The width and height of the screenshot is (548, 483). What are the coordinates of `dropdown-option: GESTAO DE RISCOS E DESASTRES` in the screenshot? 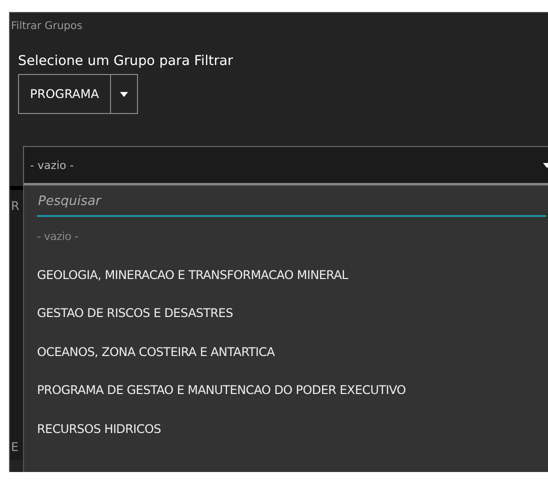 It's located at (292, 313).